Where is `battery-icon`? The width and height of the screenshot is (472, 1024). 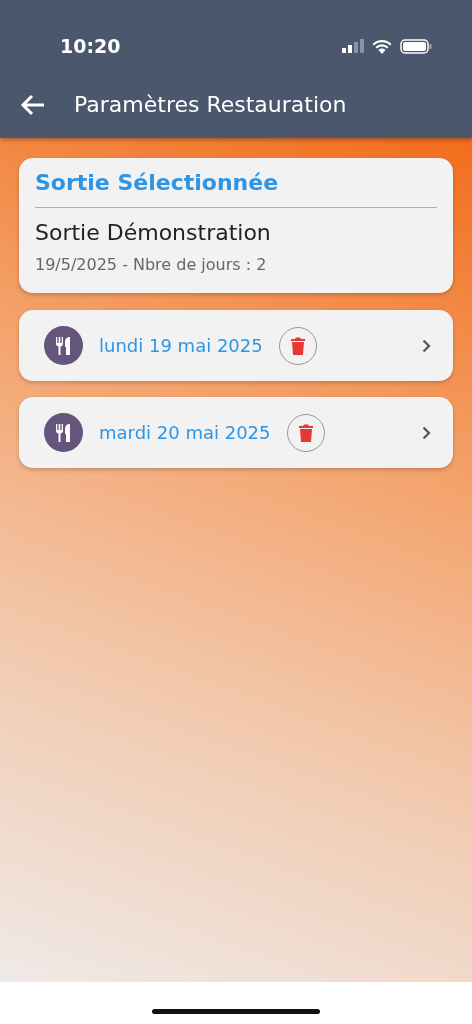 battery-icon is located at coordinates (416, 46).